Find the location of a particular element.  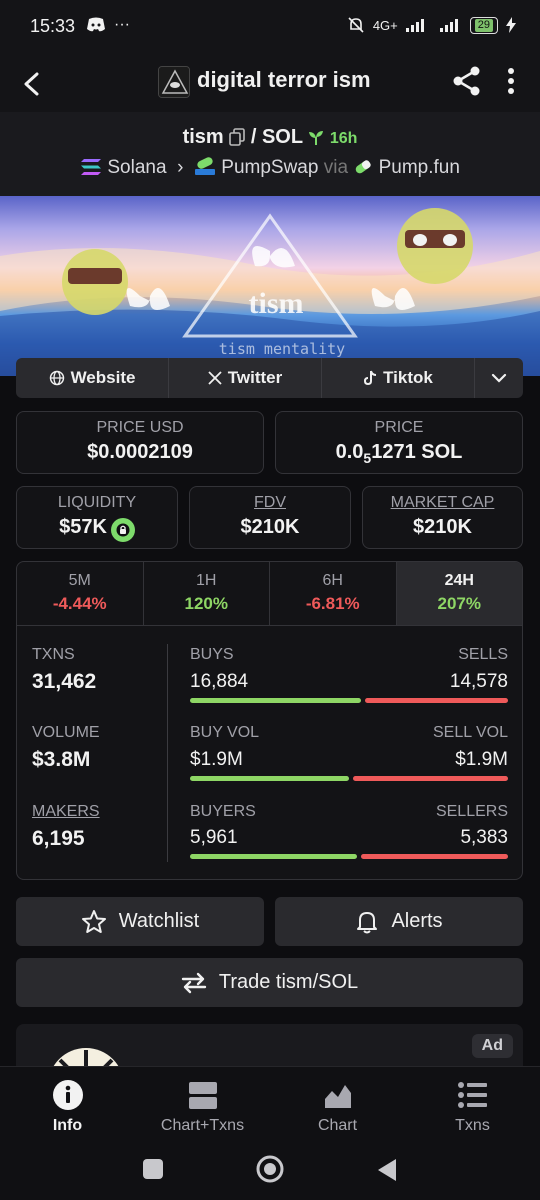

watchlist-button: Watchlist is located at coordinates (140, 921).